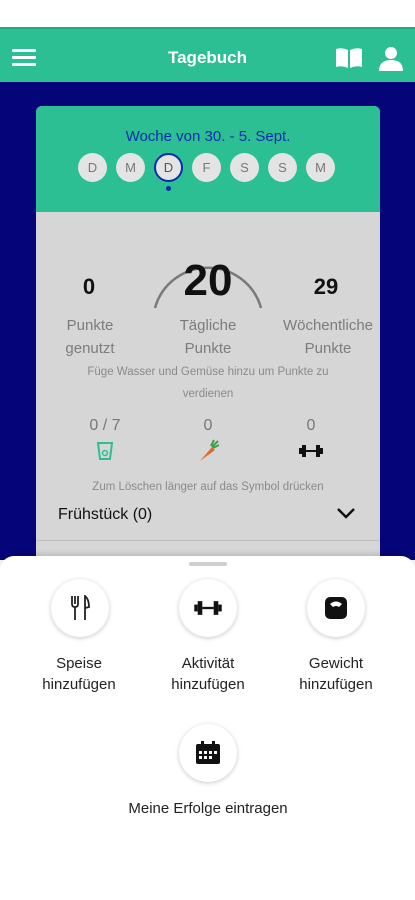  I want to click on add-weight-label: Gewicht hinzufügen, so click(336, 674).